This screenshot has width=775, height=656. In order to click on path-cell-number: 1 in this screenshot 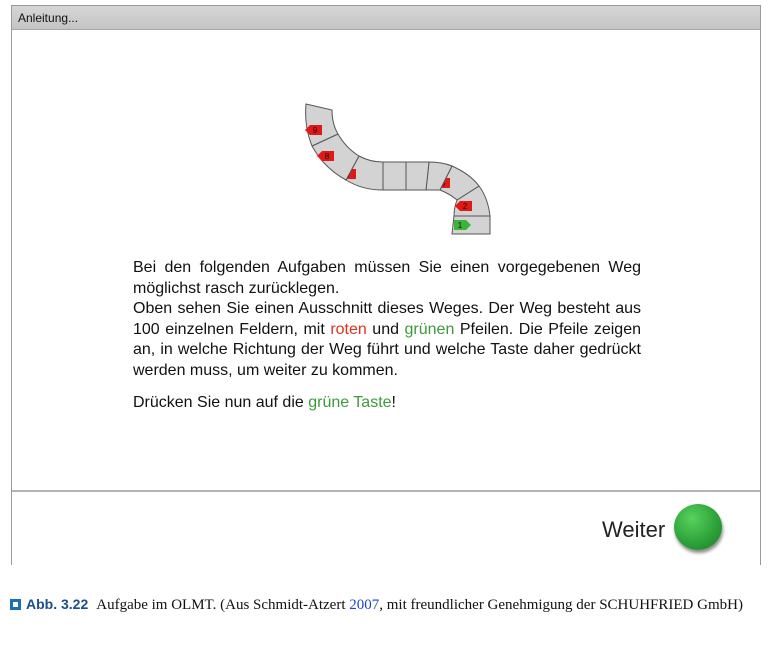, I will do `click(460, 225)`.